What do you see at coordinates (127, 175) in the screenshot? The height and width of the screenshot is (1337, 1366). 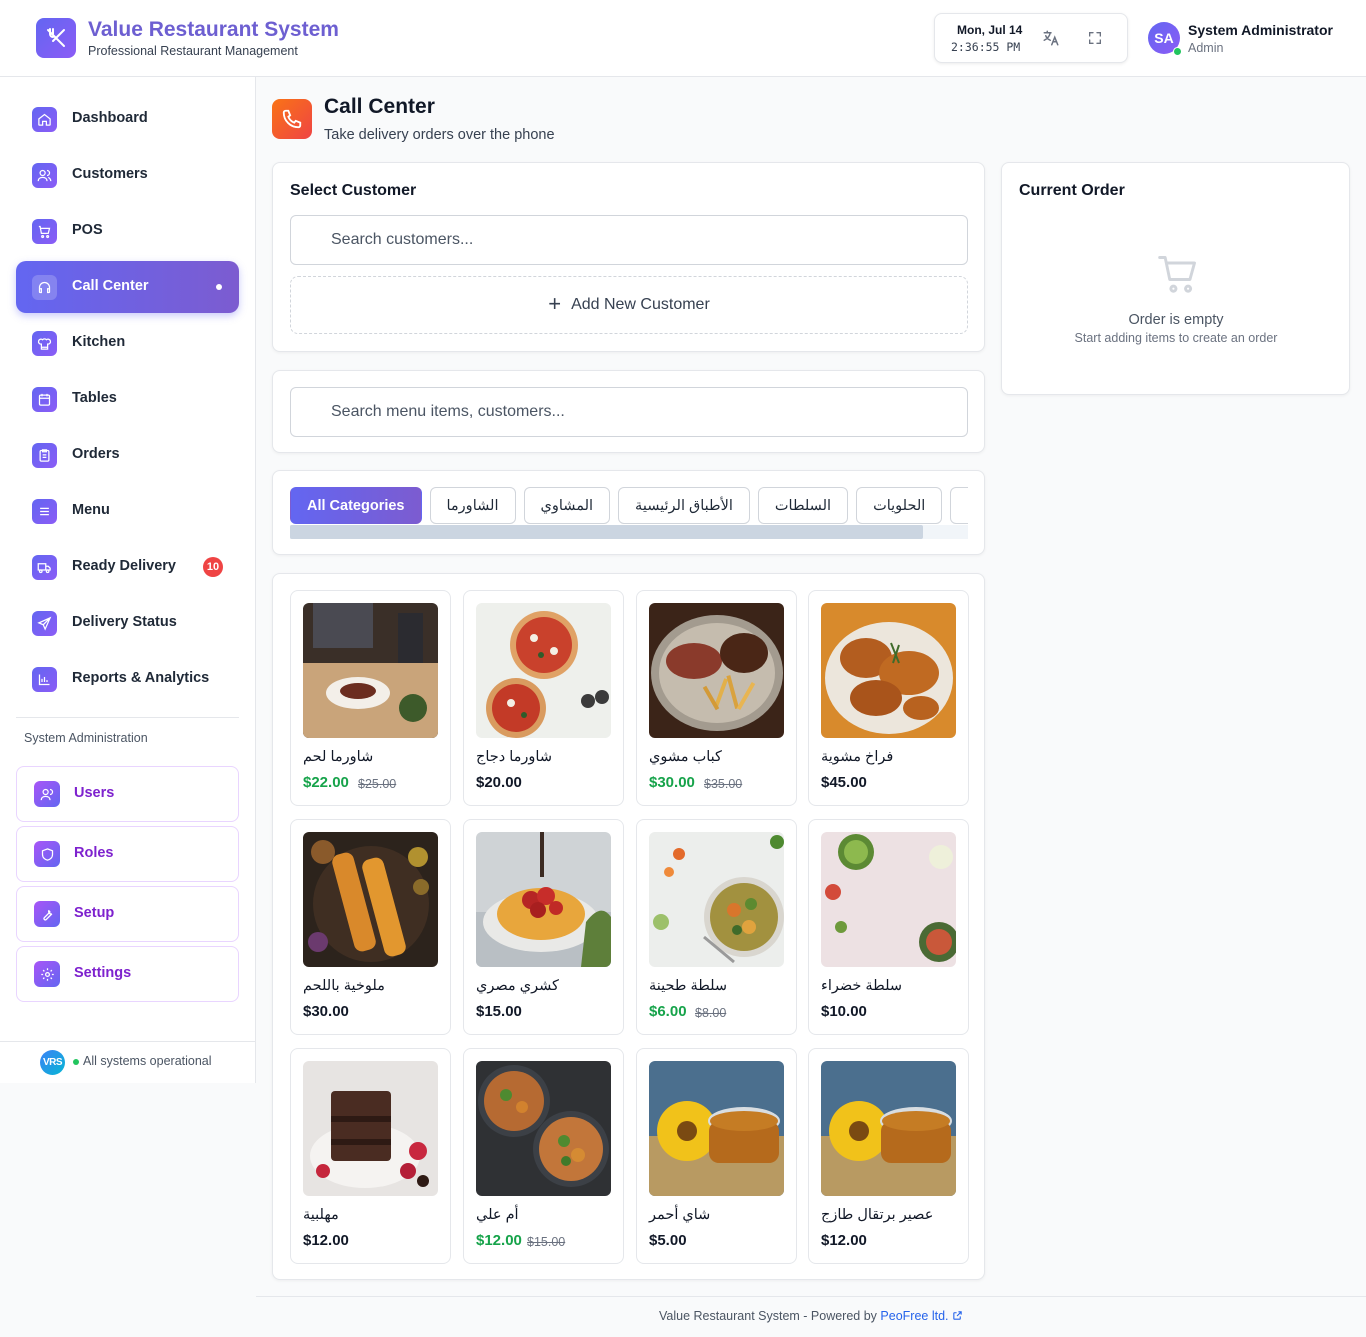 I see `sidebar-item-customers: Customers` at bounding box center [127, 175].